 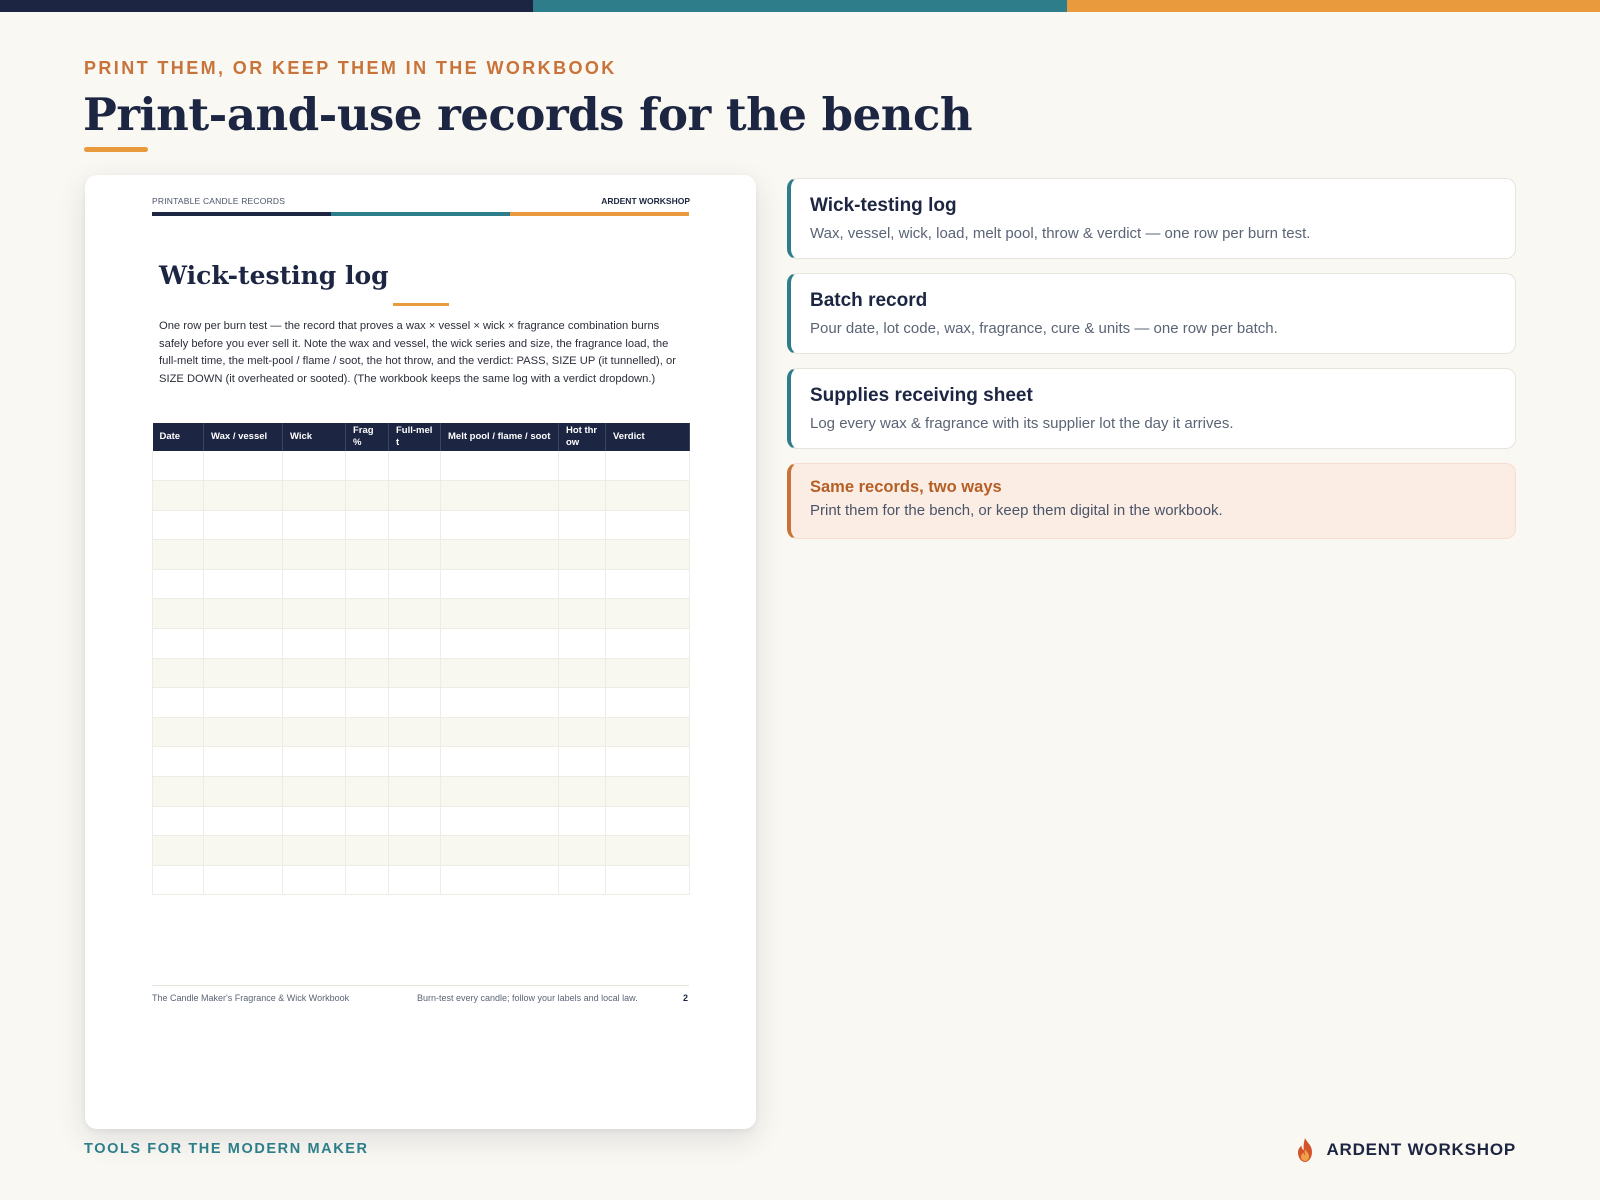 What do you see at coordinates (367, 437) in the screenshot?
I see `column-header: Frag %` at bounding box center [367, 437].